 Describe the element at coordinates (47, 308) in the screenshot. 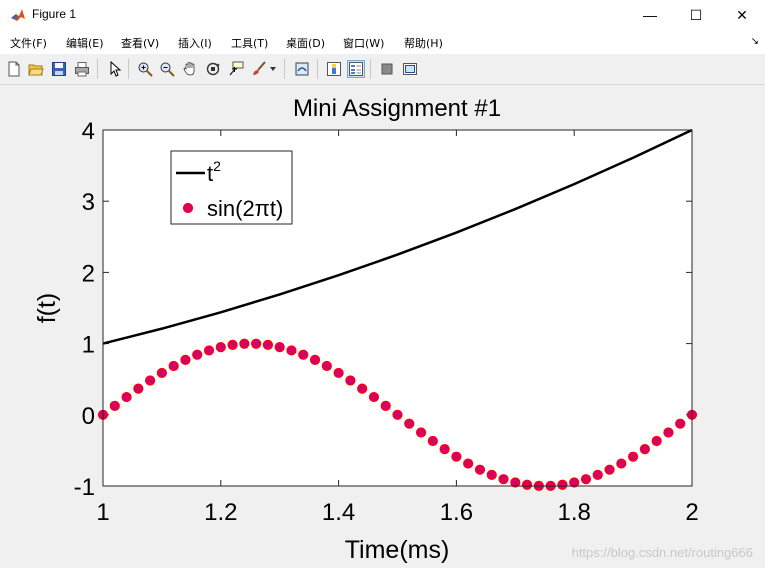

I see `y-axis-label: f(t)` at that location.